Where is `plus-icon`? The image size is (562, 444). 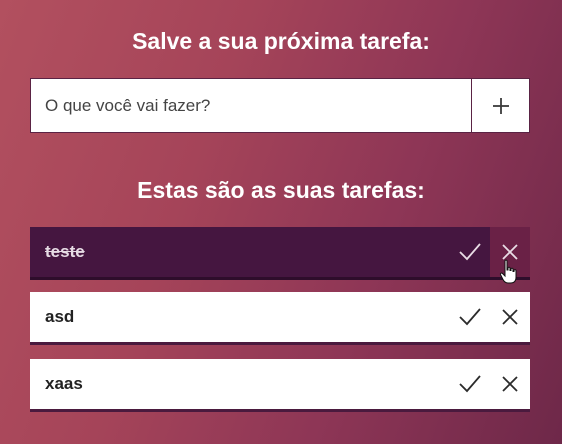 plus-icon is located at coordinates (500, 105).